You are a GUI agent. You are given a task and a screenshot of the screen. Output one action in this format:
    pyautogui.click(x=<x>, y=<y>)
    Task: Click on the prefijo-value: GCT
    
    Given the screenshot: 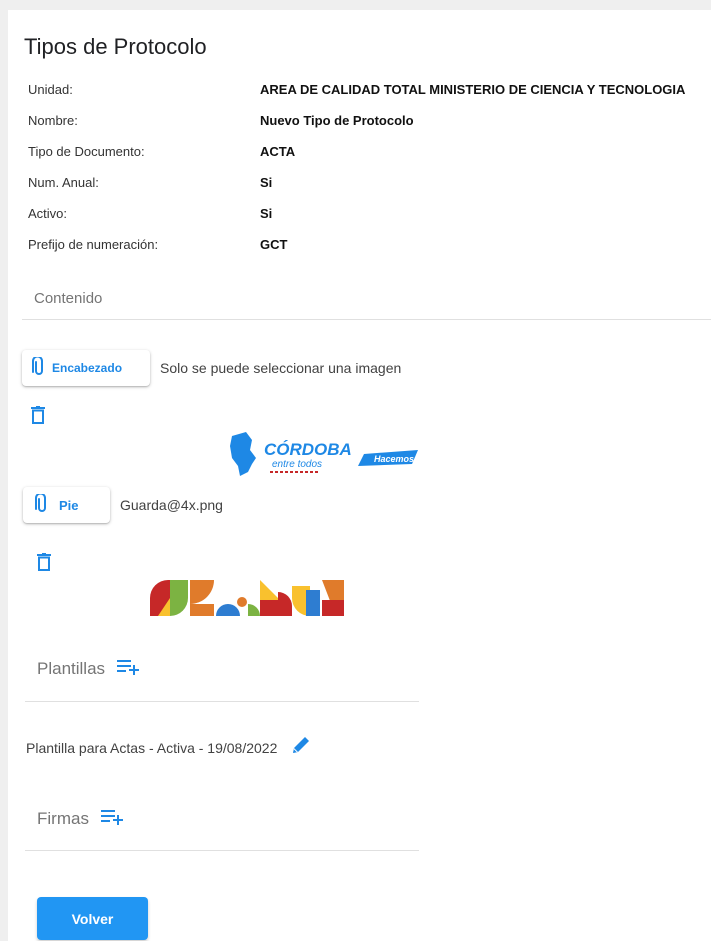 What is the action you would take?
    pyautogui.click(x=274, y=244)
    